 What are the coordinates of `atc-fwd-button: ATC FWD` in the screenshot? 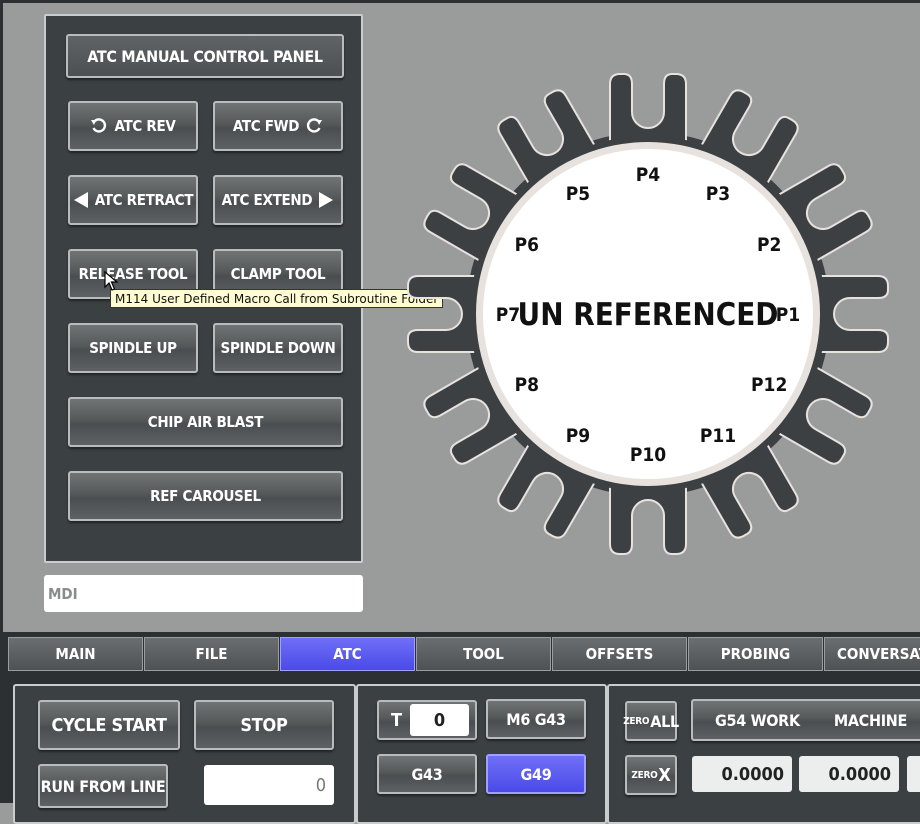 It's located at (278, 126).